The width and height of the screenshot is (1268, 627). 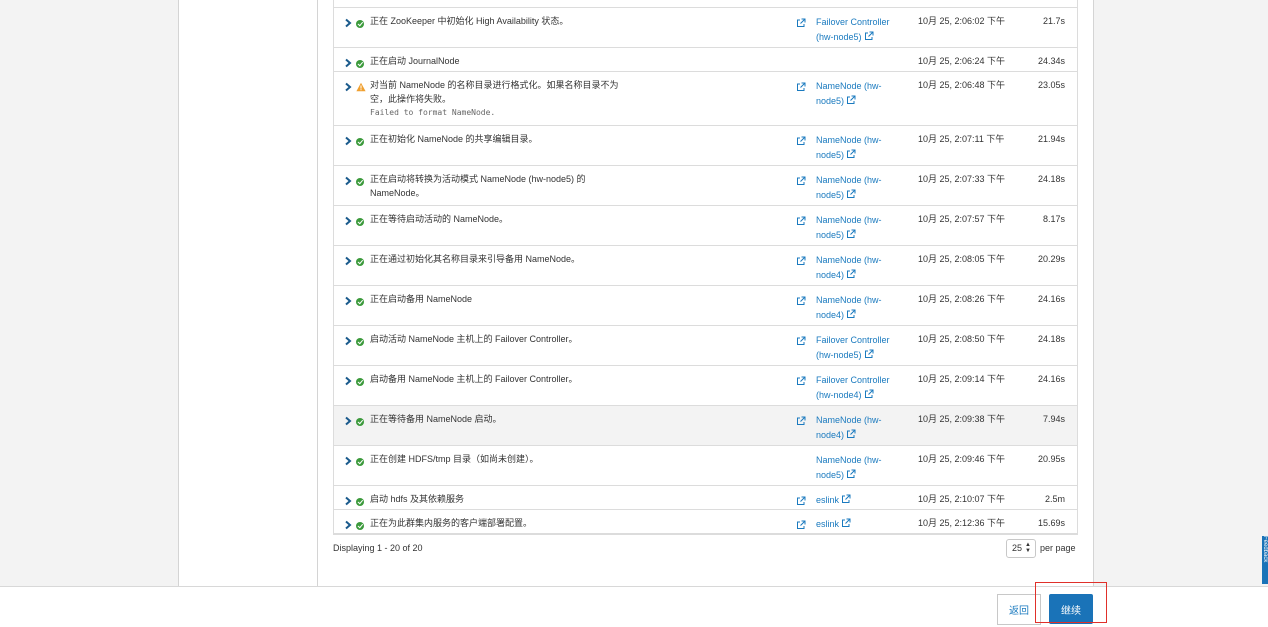 What do you see at coordinates (705, 60) in the screenshot?
I see `table-row: 正在启动 JournalNode 10月 25, 2:06:24 下午 24.34s` at bounding box center [705, 60].